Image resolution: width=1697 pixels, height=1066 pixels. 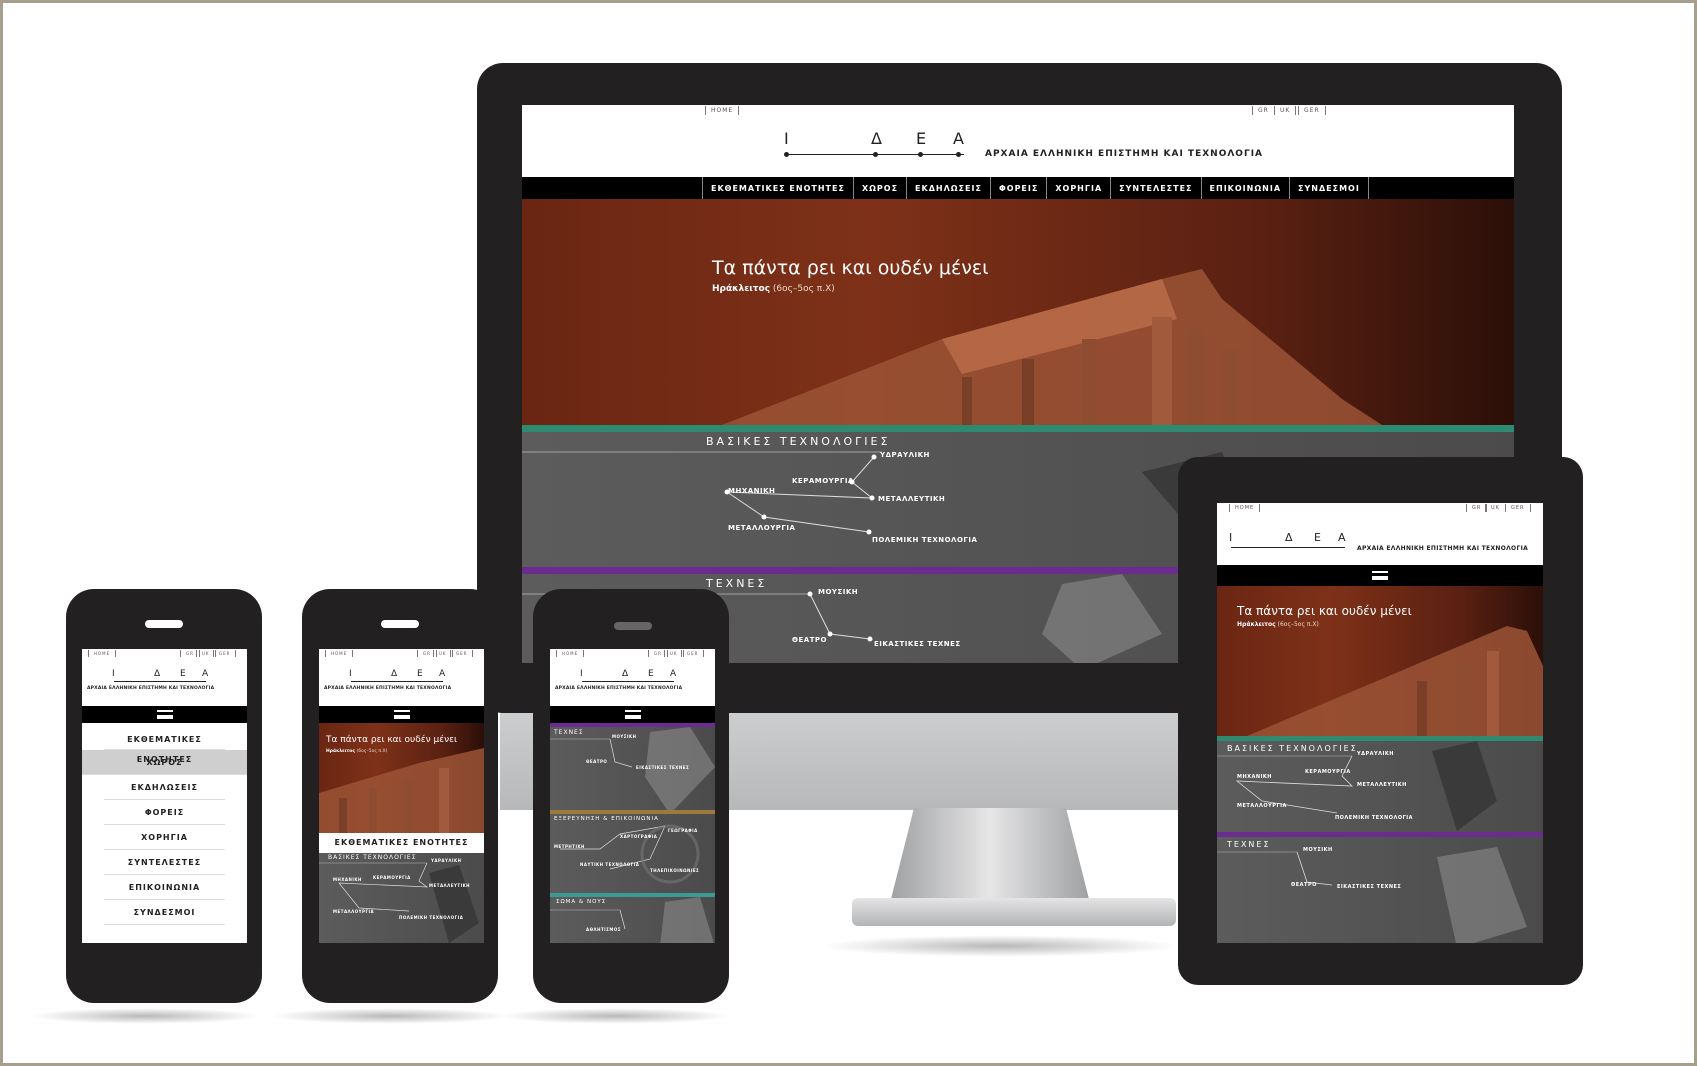 I want to click on tablet-section-arts: ΤΕΧΝΕΣ ΜΟΥΣΙΚΗ ΘΕΑΤΡΟ ΕΙΚΑΣΤΙΚΕΣ ΤΕΧΝΕΣ, so click(x=1380, y=887).